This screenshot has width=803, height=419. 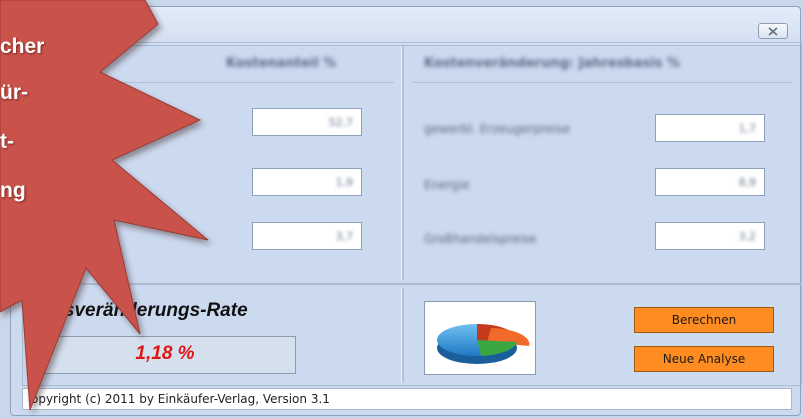 What do you see at coordinates (402, 335) in the screenshot?
I see `result-separator` at bounding box center [402, 335].